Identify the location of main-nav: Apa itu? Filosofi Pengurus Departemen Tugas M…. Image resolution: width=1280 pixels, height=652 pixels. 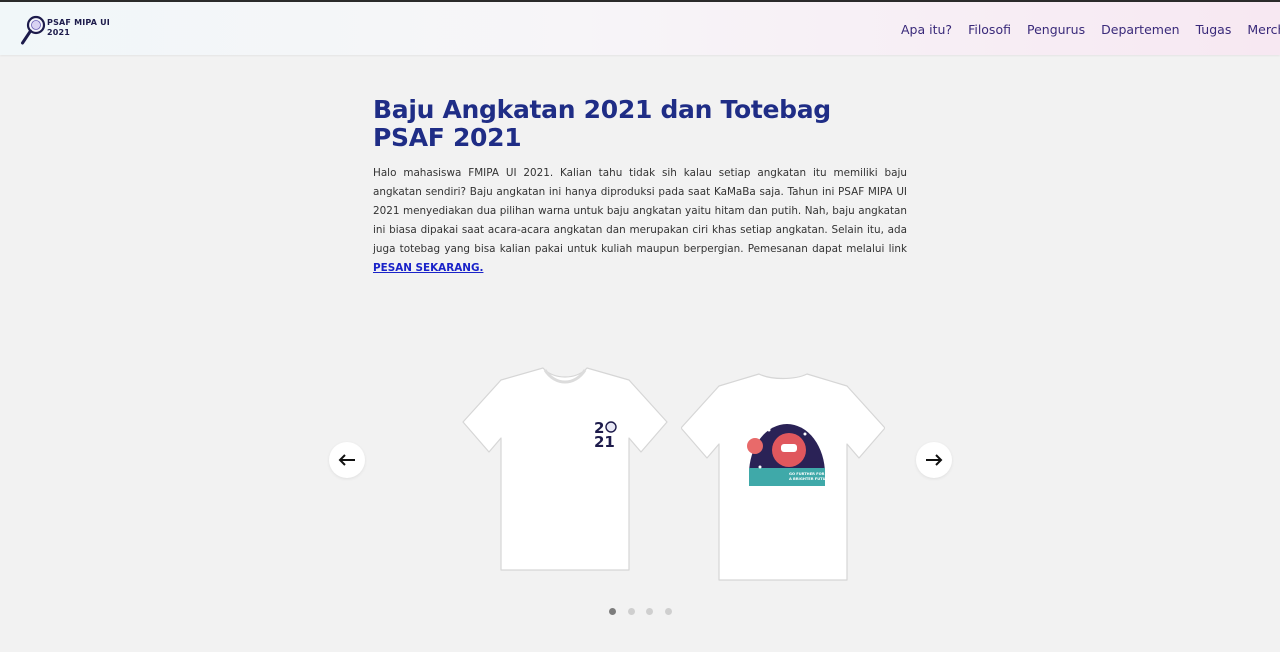
(1090, 30).